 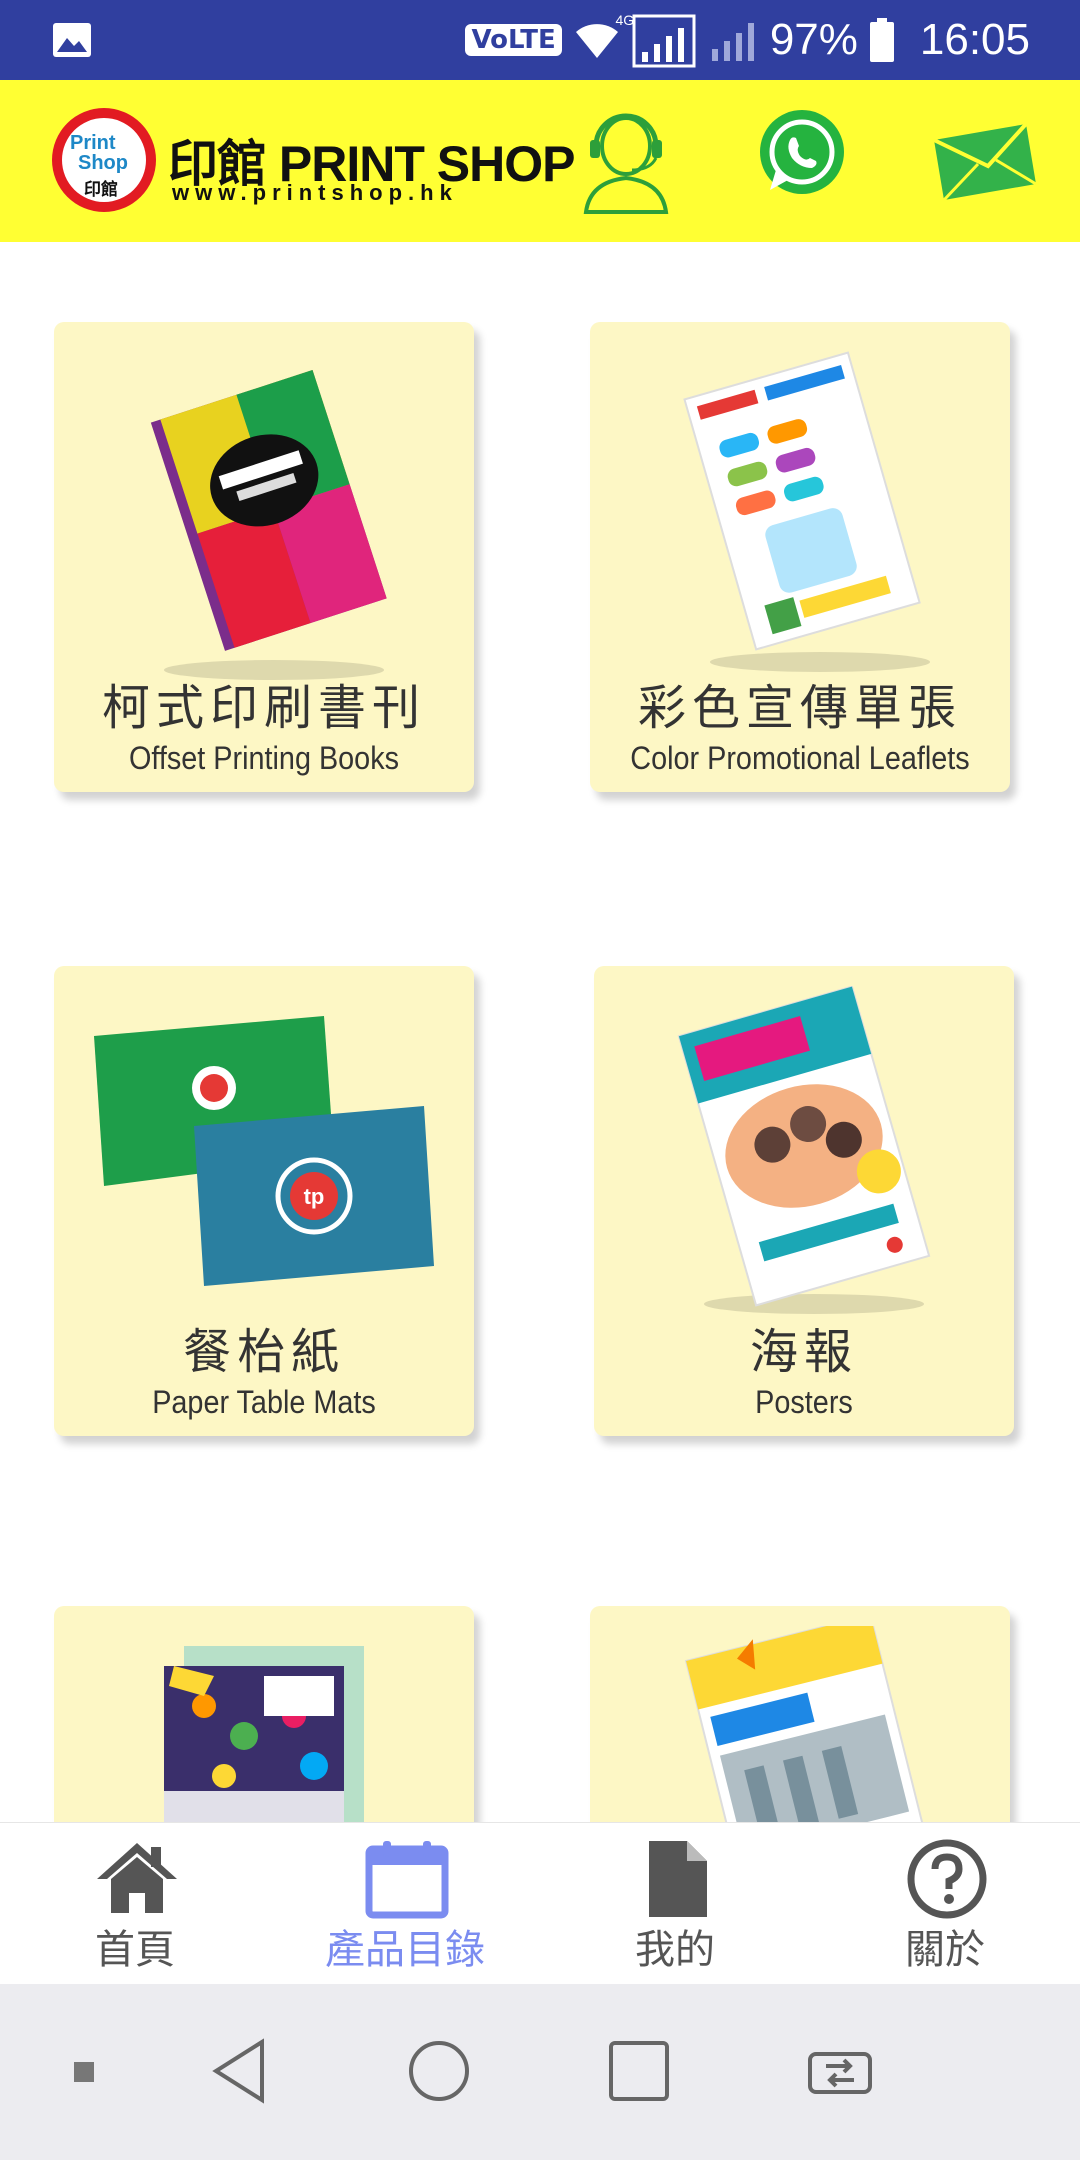 I want to click on brand-url: www.printshop.hk, so click(x=315, y=192).